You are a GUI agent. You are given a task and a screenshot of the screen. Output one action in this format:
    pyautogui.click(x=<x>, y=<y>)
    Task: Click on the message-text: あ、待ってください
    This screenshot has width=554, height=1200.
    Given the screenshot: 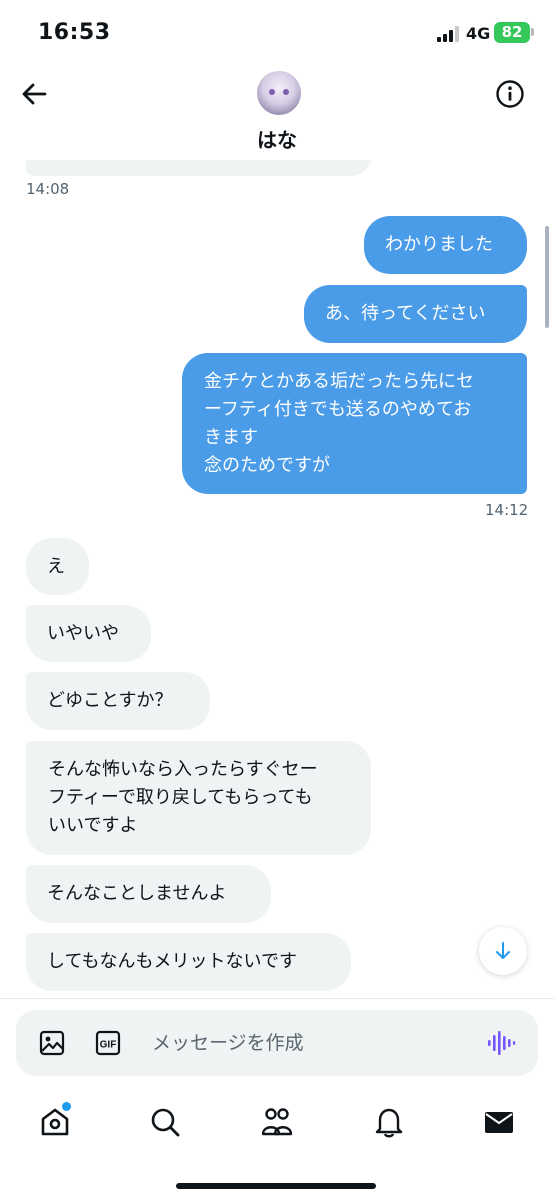 What is the action you would take?
    pyautogui.click(x=405, y=313)
    